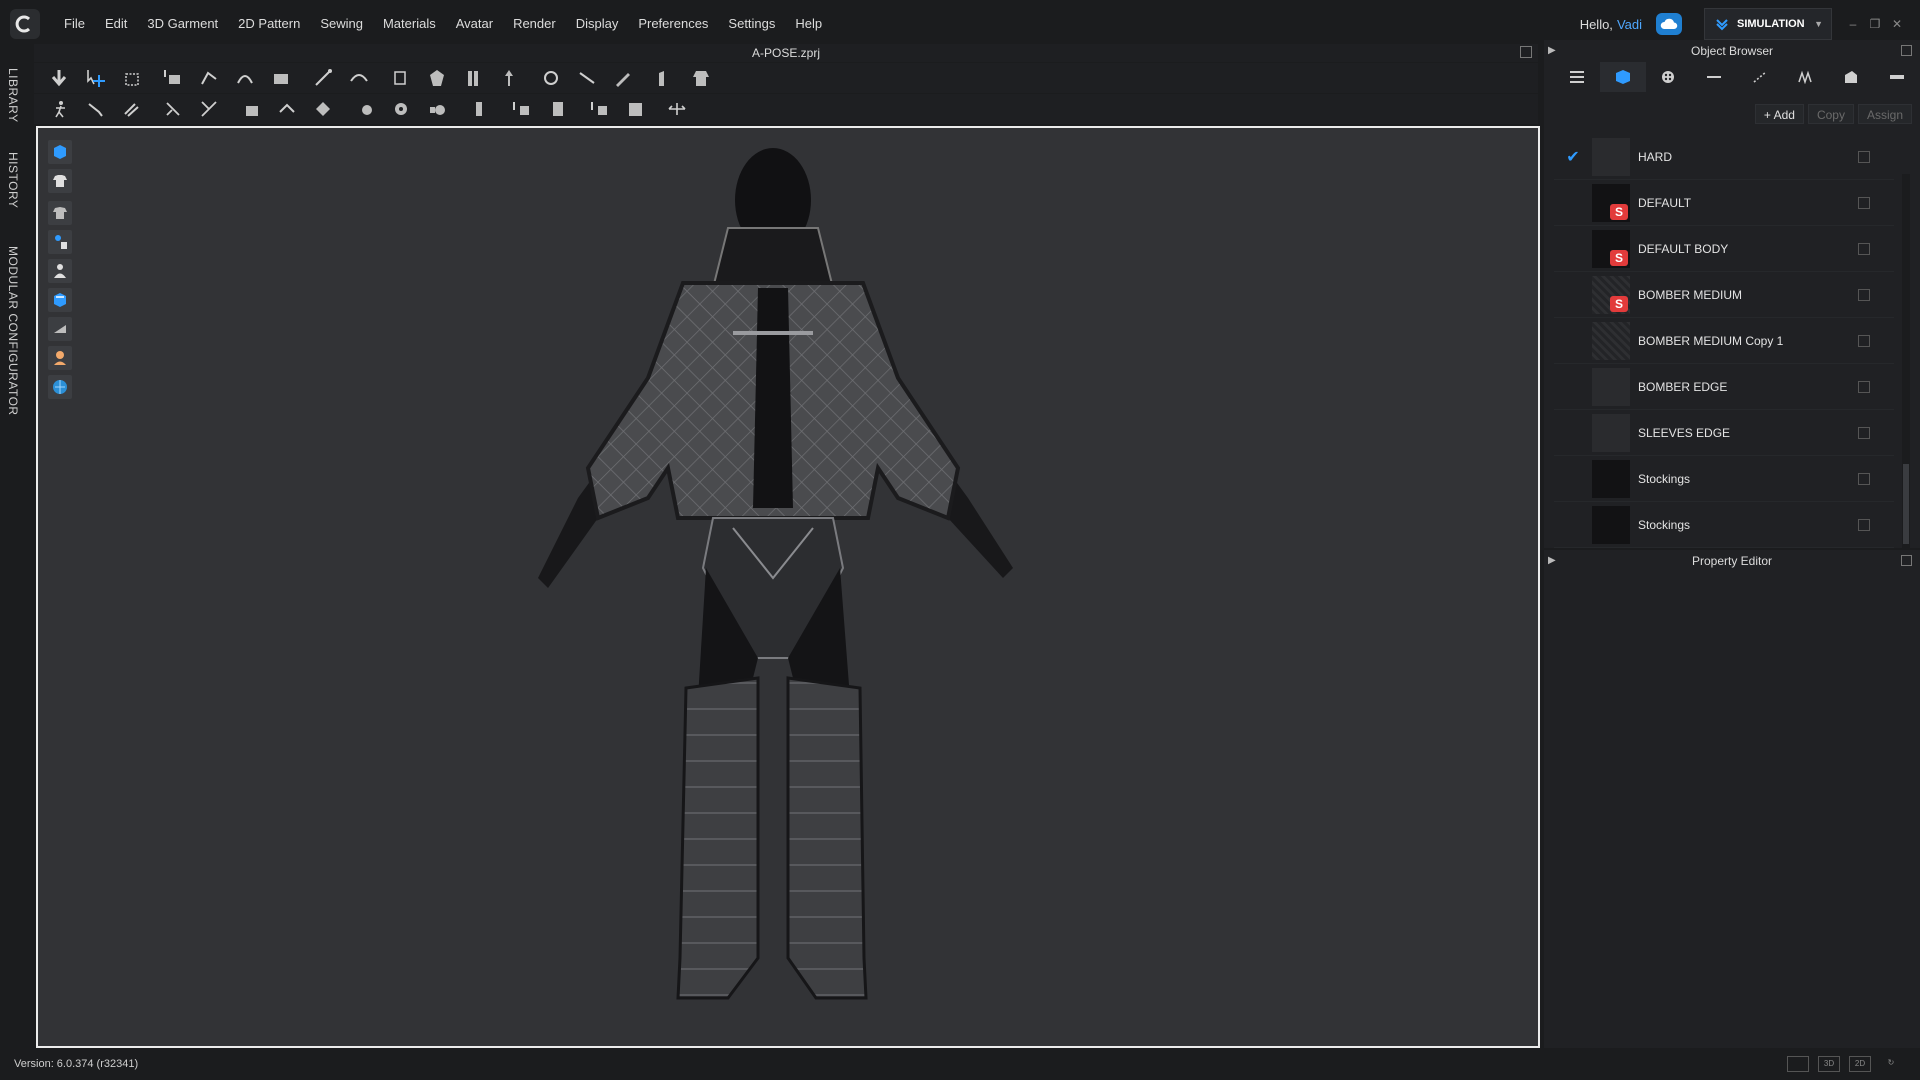  Describe the element at coordinates (437, 109) in the screenshot. I see `fasten-icon` at that location.